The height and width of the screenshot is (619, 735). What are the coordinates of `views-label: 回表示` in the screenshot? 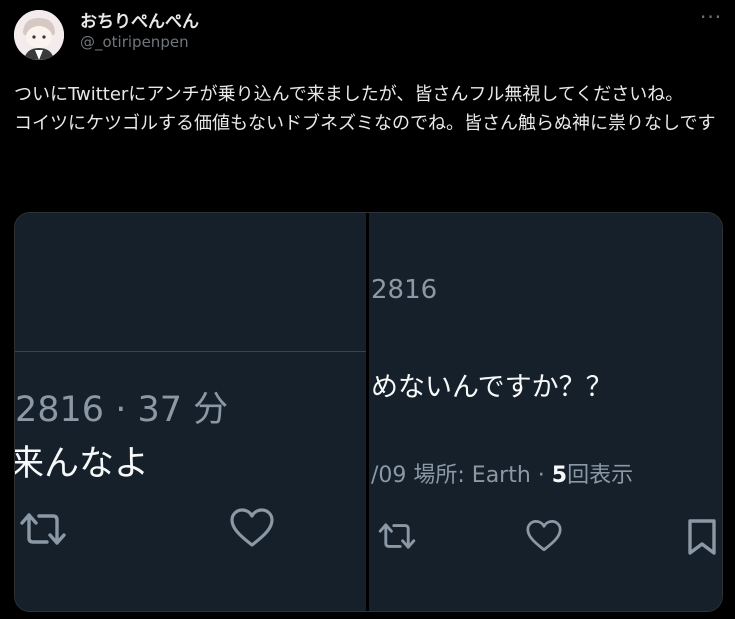 It's located at (600, 475).